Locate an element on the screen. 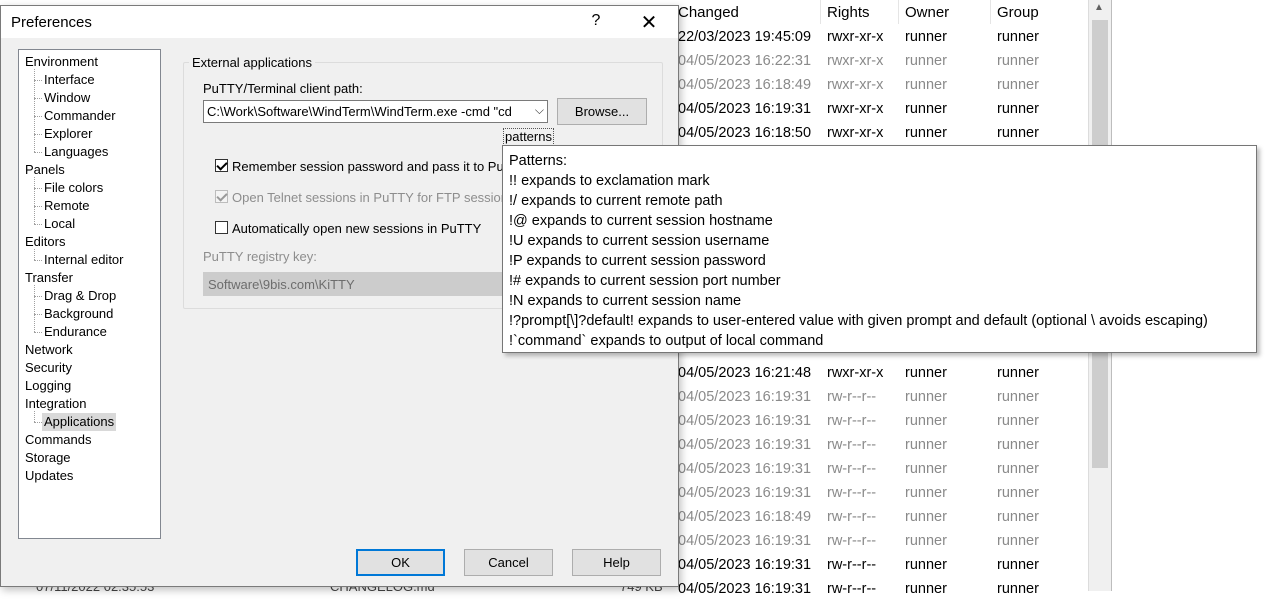 This screenshot has width=1267, height=601. row-changed: 04/05/2023 16:18:49 is located at coordinates (745, 85).